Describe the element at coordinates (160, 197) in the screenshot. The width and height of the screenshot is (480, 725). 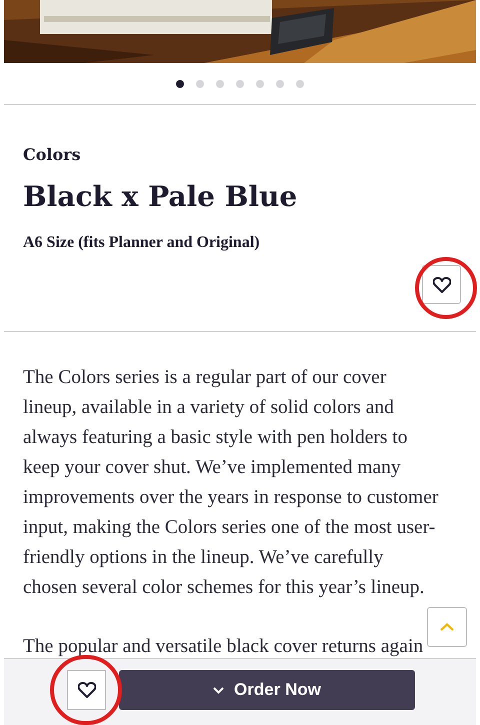
I see `product-title: Black x Pale Blue` at that location.